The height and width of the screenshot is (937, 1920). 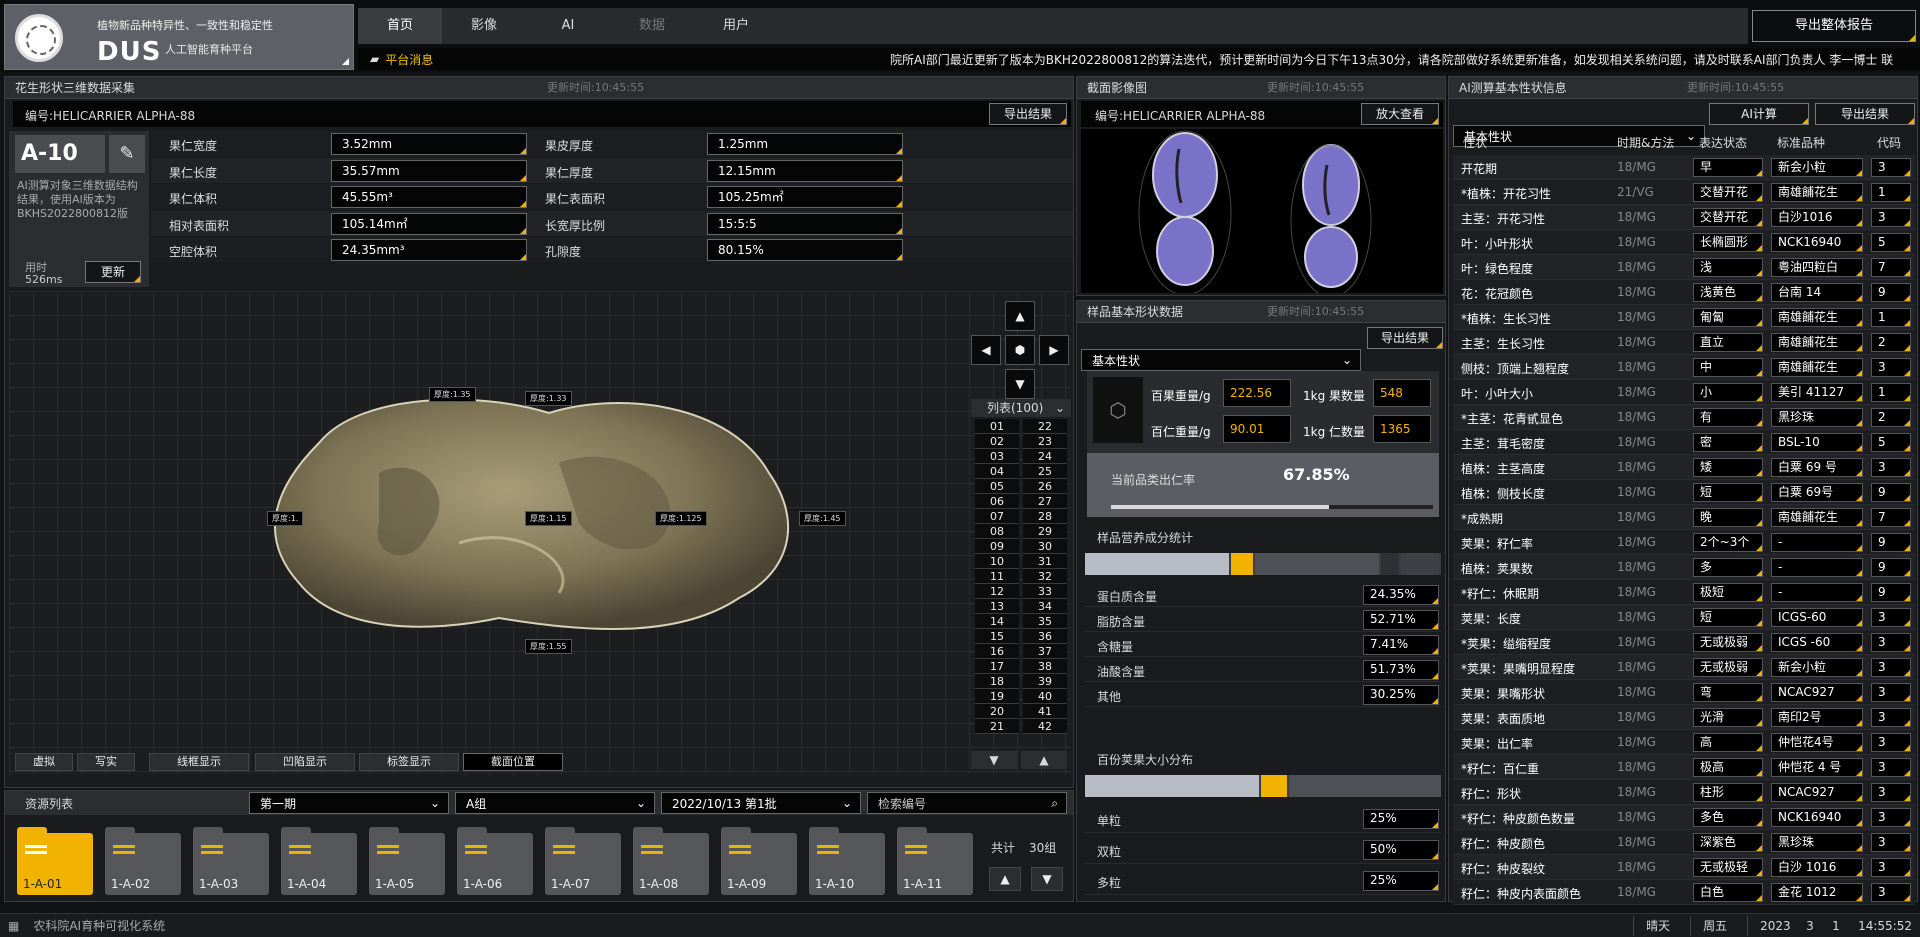 What do you see at coordinates (994, 760) in the screenshot?
I see `list-down-button: ▼` at bounding box center [994, 760].